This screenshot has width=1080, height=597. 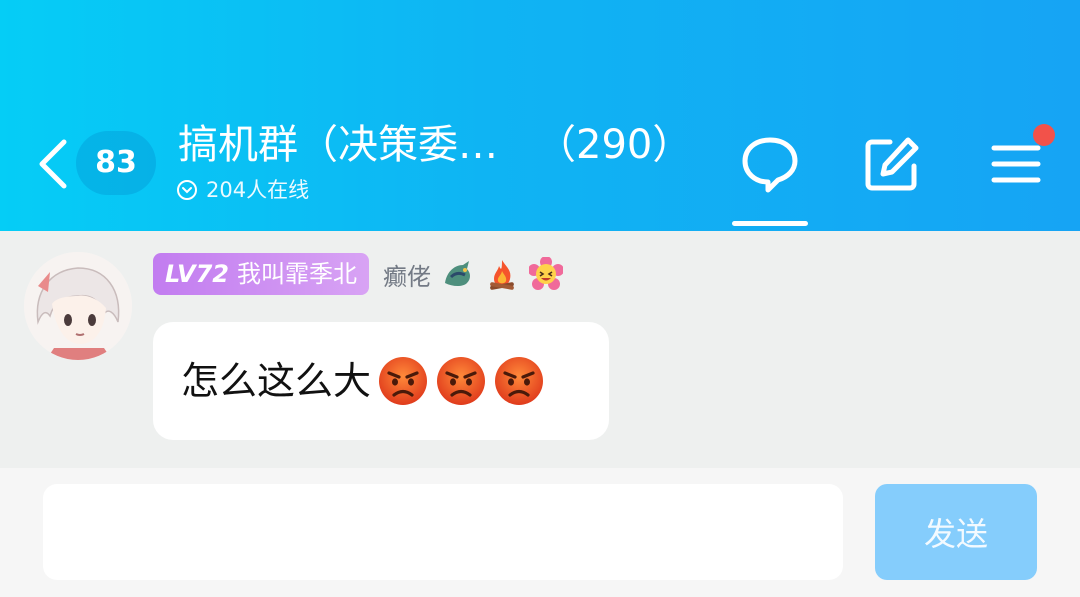 I want to click on notification-dot, so click(x=1044, y=135).